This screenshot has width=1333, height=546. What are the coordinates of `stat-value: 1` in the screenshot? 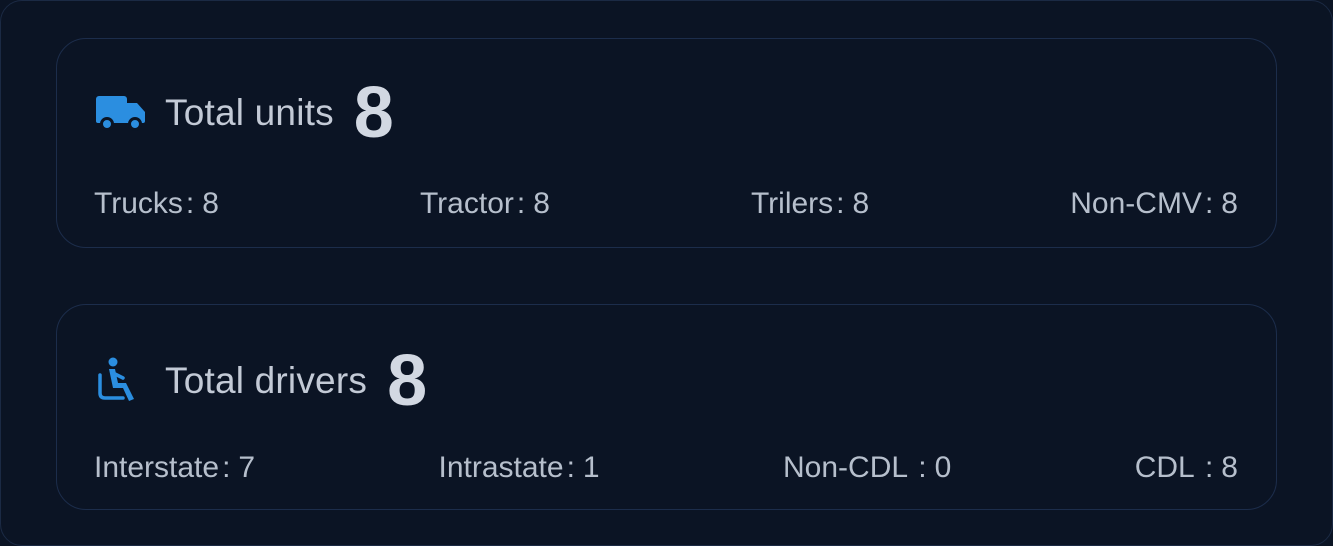 It's located at (591, 467).